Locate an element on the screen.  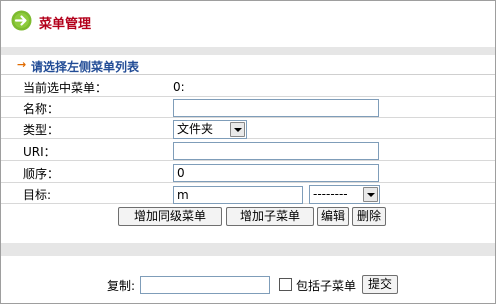
target-select: -------- is located at coordinates (344, 194).